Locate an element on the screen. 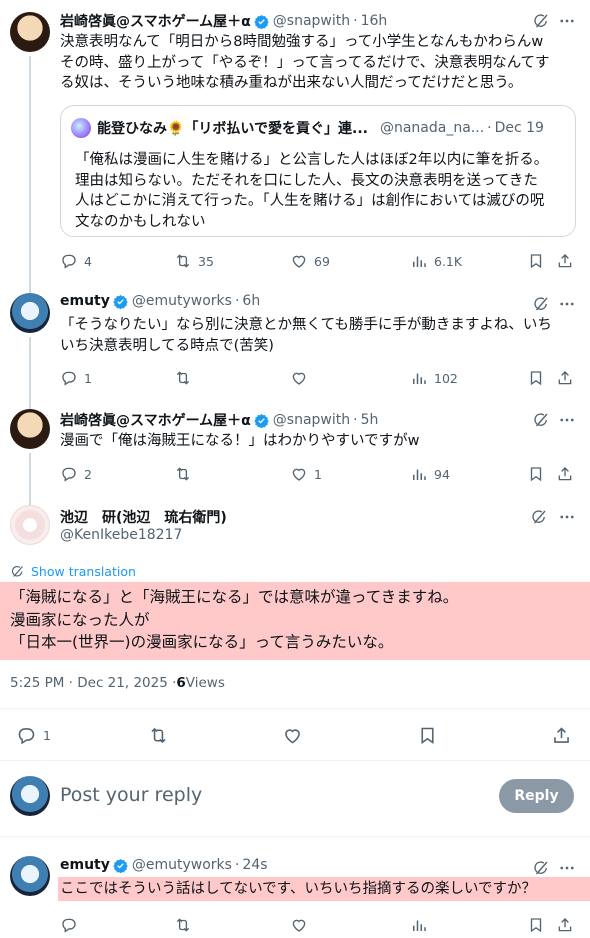 The height and width of the screenshot is (938, 590). post-time: 5h is located at coordinates (370, 420).